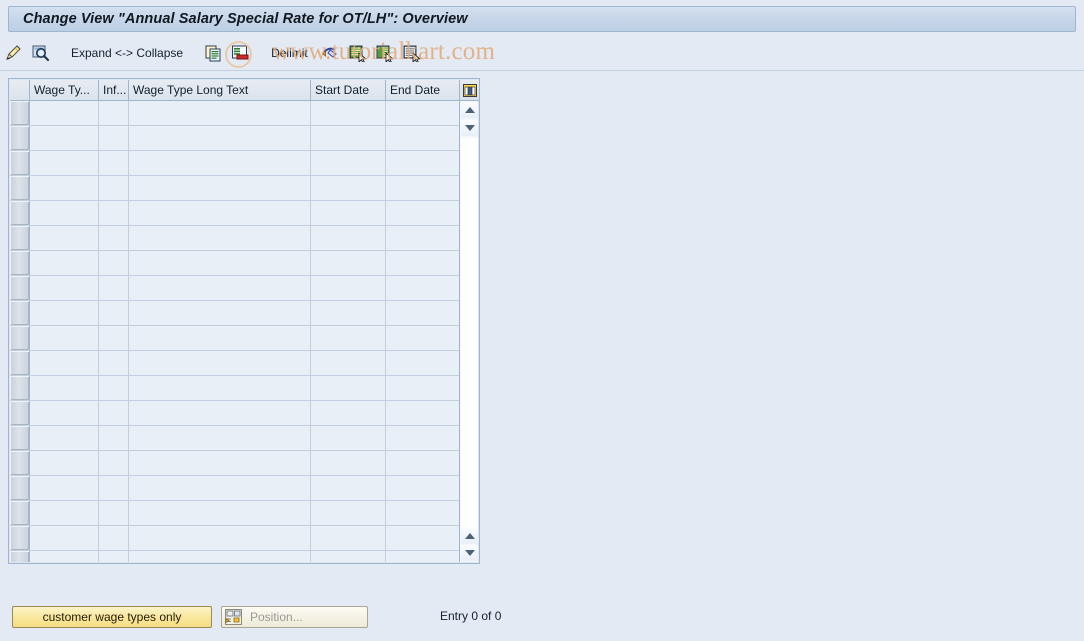 Image resolution: width=1084 pixels, height=641 pixels. What do you see at coordinates (240, 53) in the screenshot?
I see `delete-row-icon` at bounding box center [240, 53].